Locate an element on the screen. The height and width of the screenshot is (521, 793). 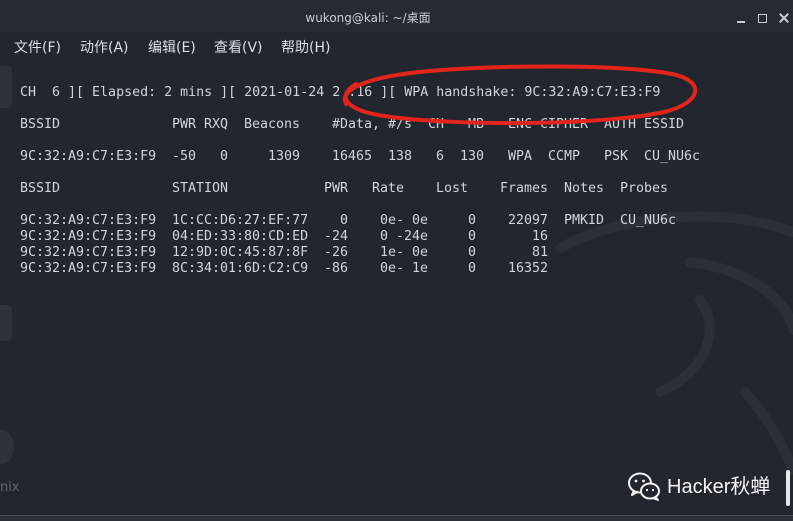
station-cell-frames: 16352 is located at coordinates (527, 268).